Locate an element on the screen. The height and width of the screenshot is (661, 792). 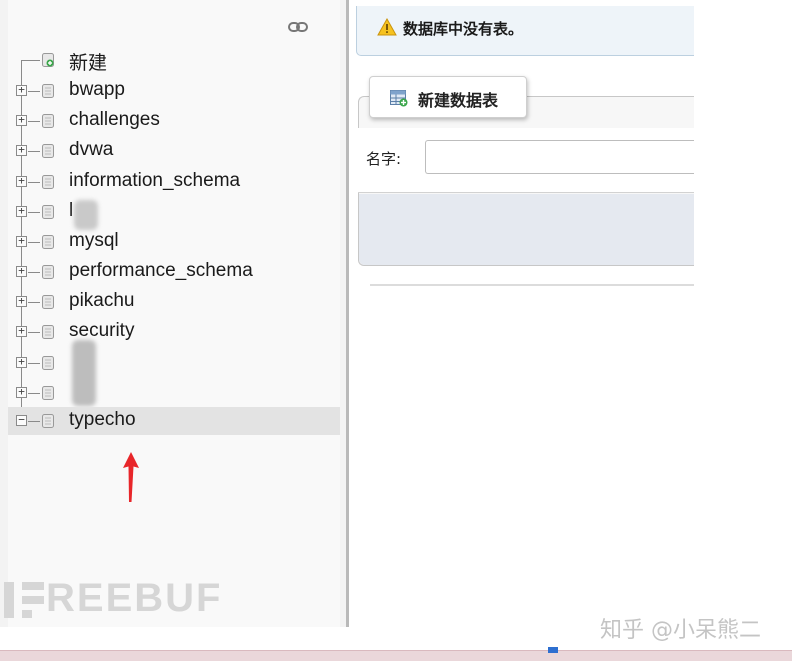
table-name-row: 名字: is located at coordinates (531, 160).